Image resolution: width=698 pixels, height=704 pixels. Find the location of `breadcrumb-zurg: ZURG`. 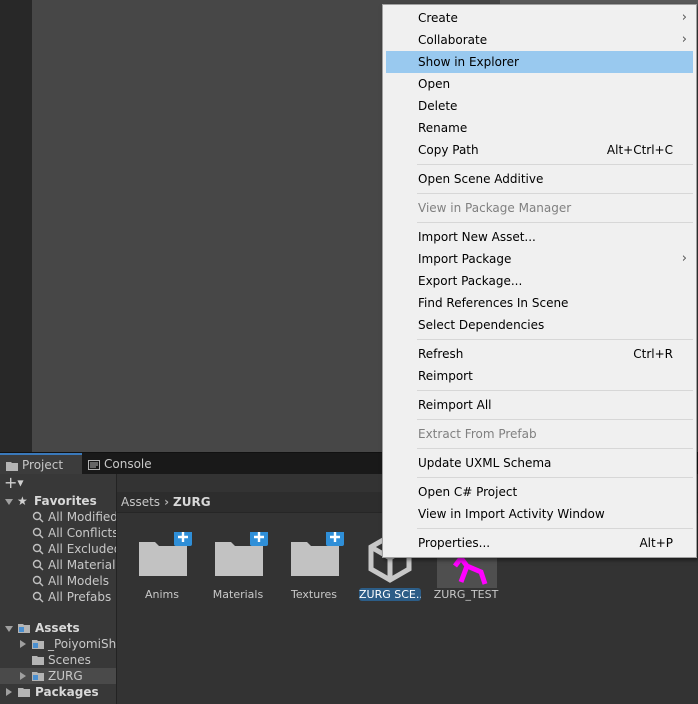

breadcrumb-zurg: ZURG is located at coordinates (192, 502).